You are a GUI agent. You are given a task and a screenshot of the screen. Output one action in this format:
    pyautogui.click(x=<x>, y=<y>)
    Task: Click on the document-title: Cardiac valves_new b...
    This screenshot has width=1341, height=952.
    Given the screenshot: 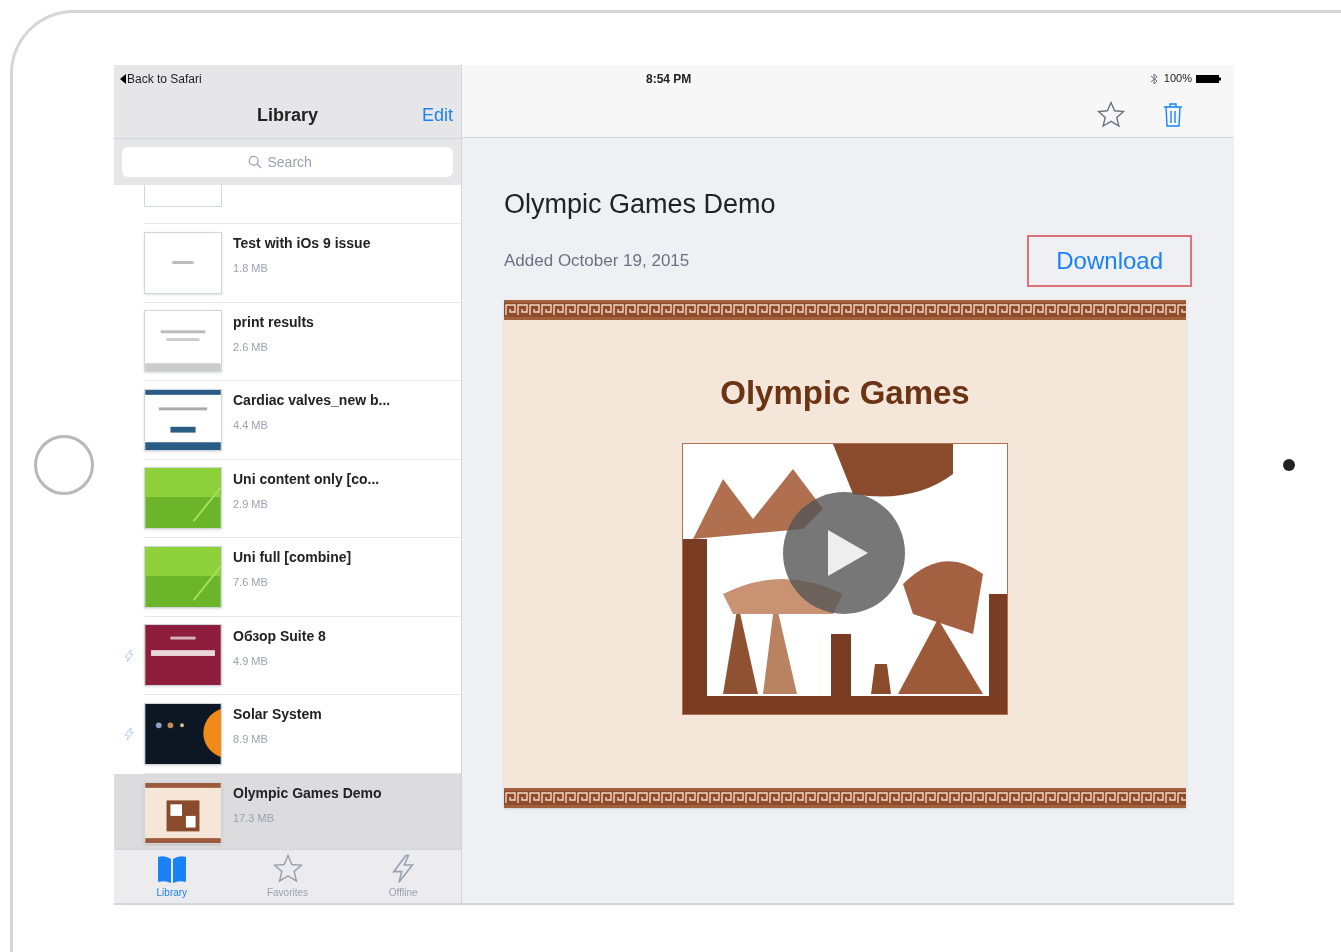 What is the action you would take?
    pyautogui.click(x=312, y=400)
    